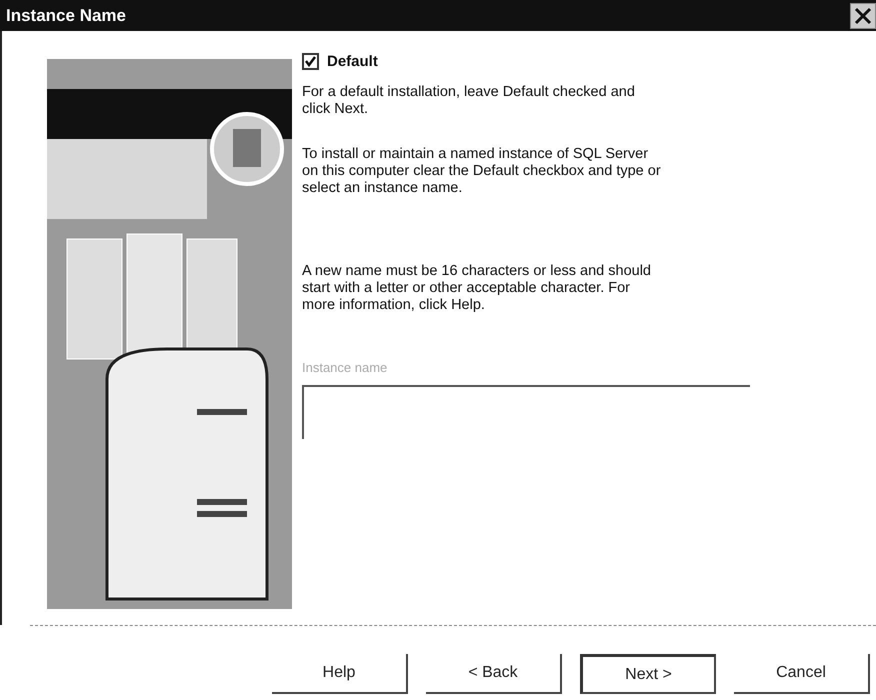 The height and width of the screenshot is (700, 876). I want to click on dialog-button: Cancel, so click(802, 674).